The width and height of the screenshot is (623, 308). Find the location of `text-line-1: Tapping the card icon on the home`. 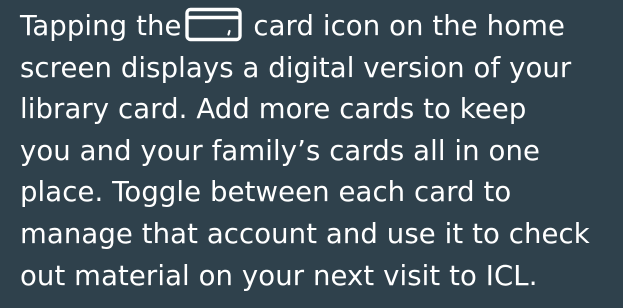

text-line-1: Tapping the card icon on the home is located at coordinates (320, 27).